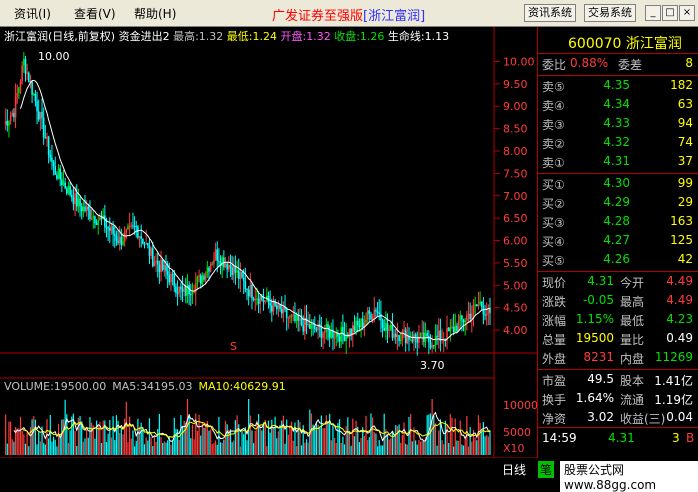 The width and height of the screenshot is (698, 492). I want to click on price-tick-label: 8.50, so click(515, 129).